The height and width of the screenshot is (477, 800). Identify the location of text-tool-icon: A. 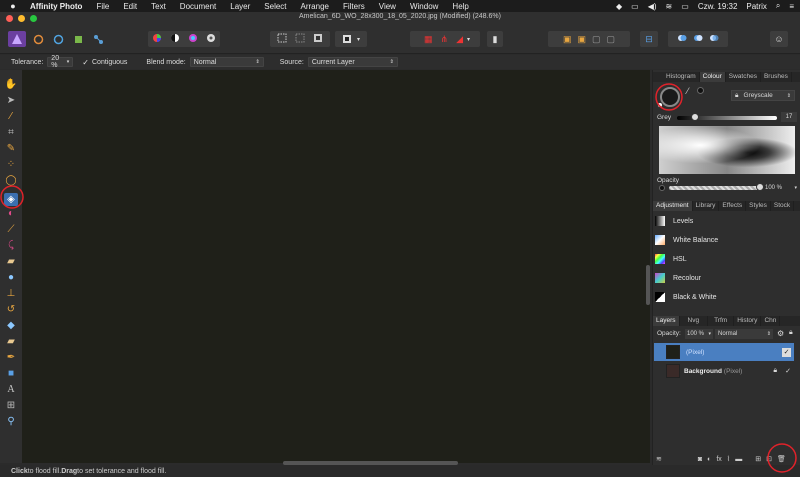
(11, 389).